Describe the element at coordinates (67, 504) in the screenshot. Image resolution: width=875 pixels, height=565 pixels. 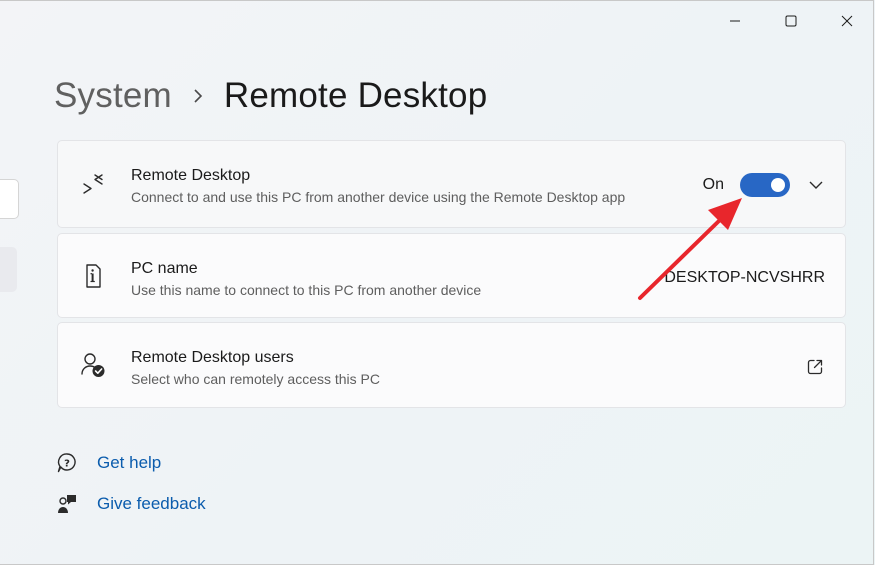
I see `feedback-icon` at that location.